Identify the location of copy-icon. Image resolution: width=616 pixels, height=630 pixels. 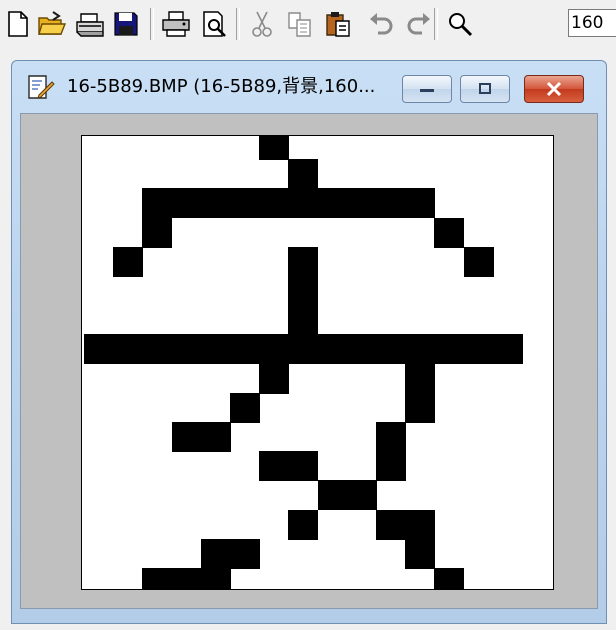
(299, 24).